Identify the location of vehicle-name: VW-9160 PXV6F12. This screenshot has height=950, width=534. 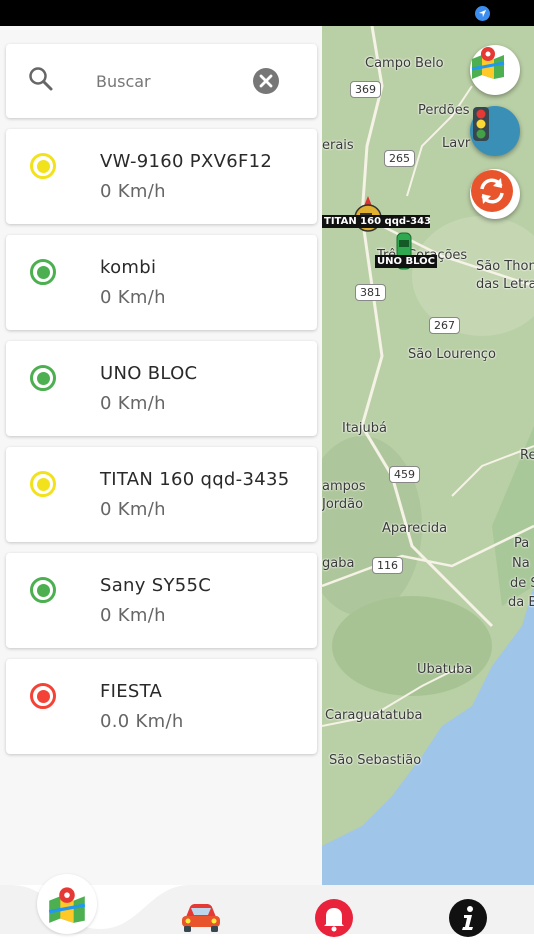
(186, 161).